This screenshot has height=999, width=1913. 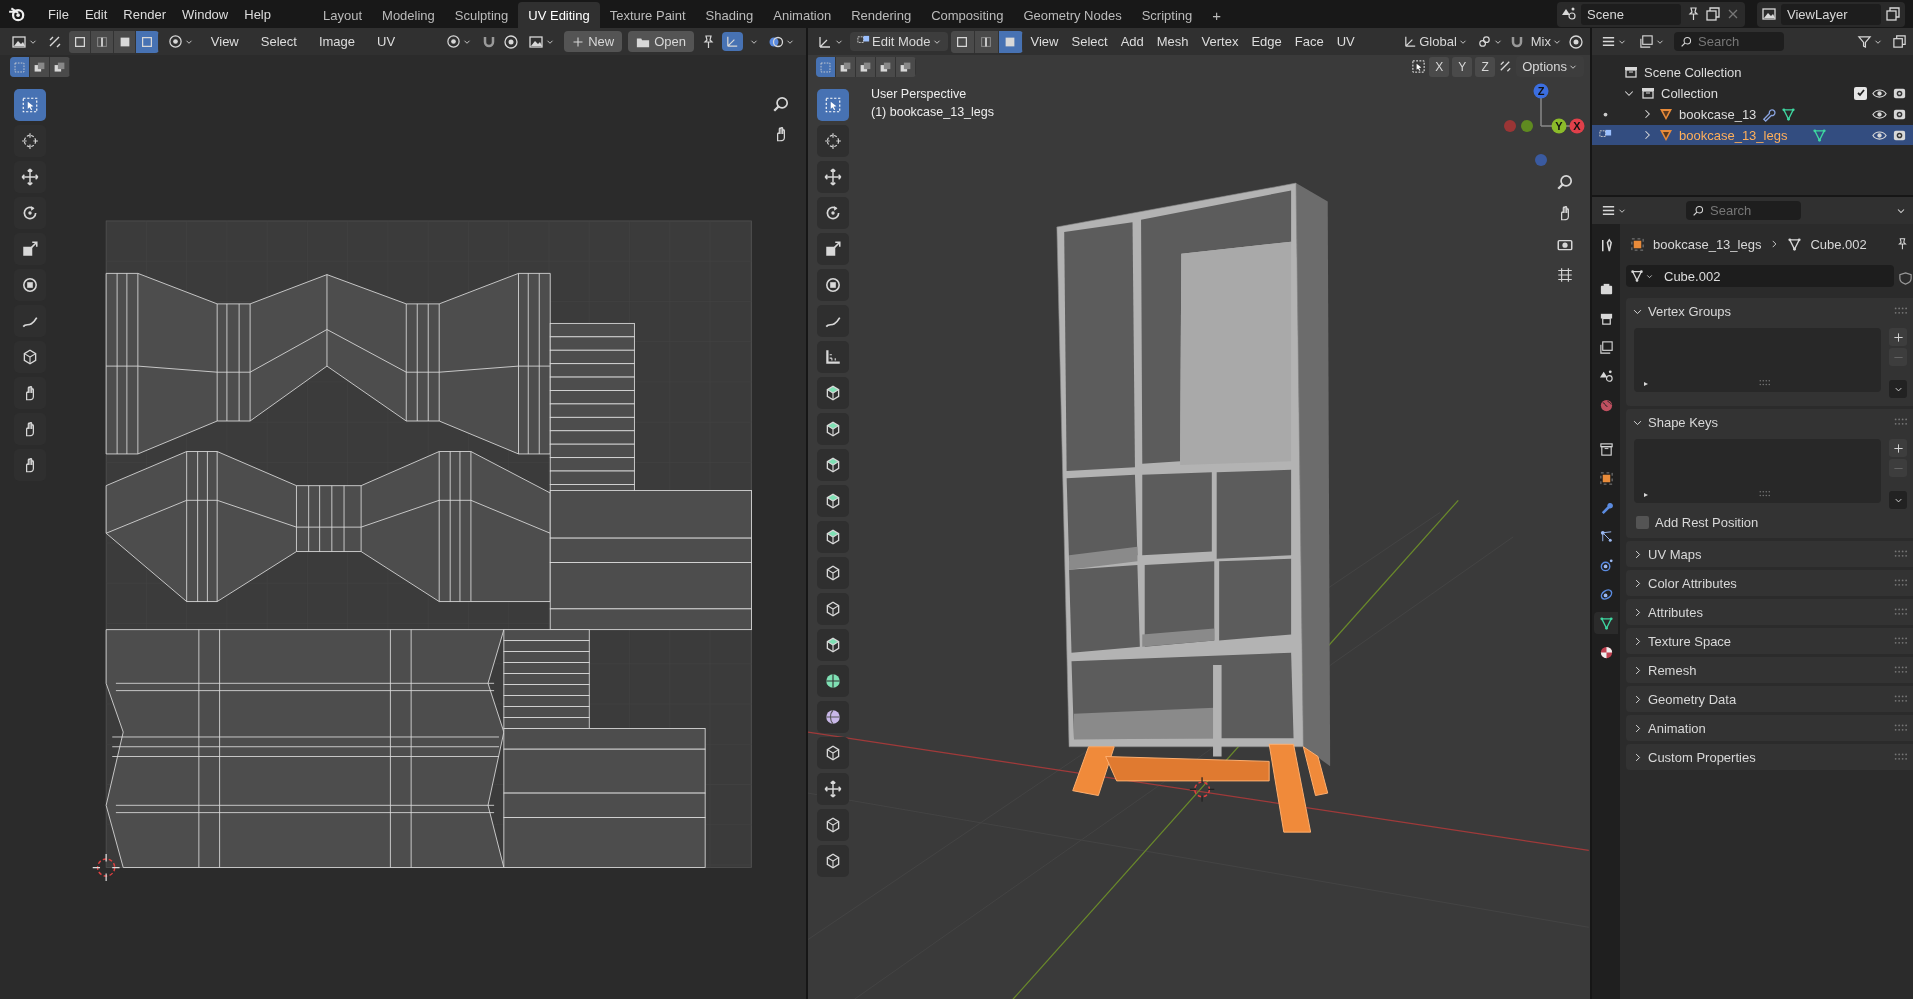 I want to click on menu-item: Mesh, so click(x=1172, y=41).